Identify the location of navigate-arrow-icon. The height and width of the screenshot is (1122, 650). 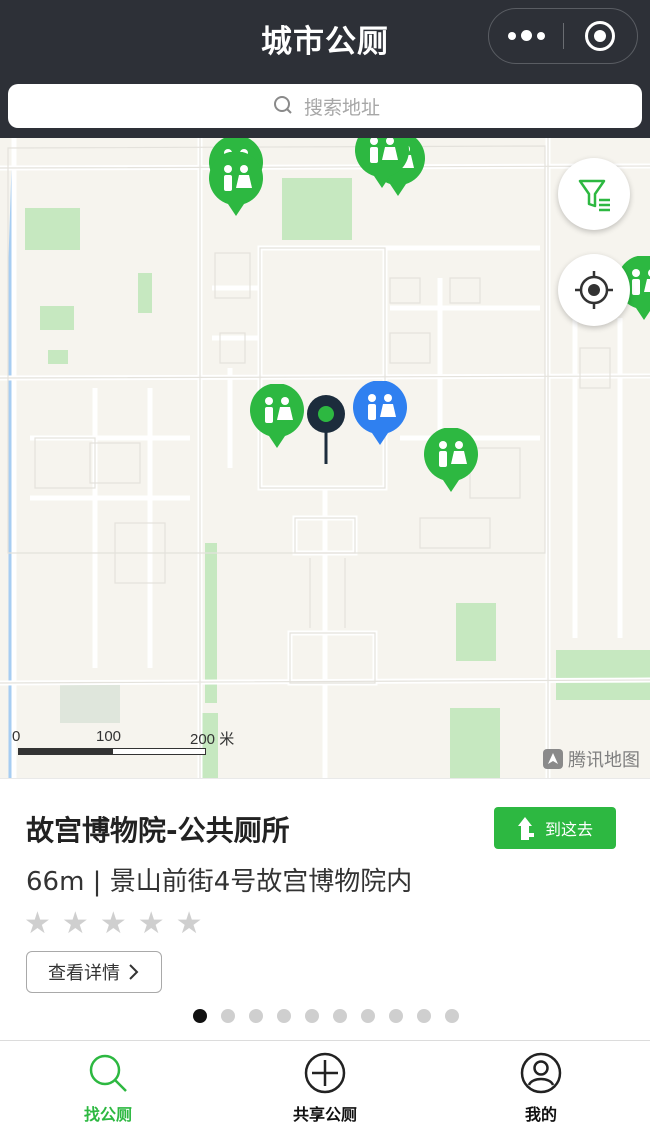
(525, 828).